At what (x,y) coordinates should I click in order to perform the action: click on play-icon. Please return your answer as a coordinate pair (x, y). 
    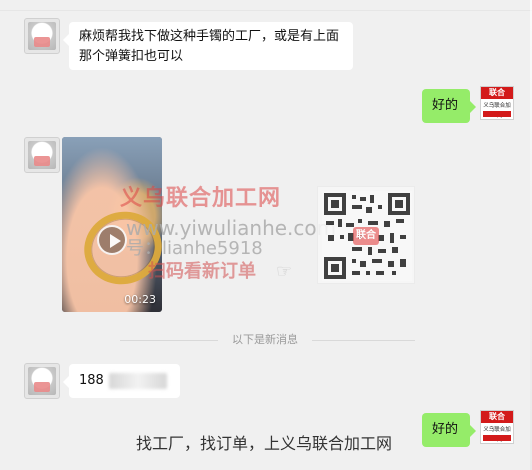
    Looking at the image, I should click on (112, 240).